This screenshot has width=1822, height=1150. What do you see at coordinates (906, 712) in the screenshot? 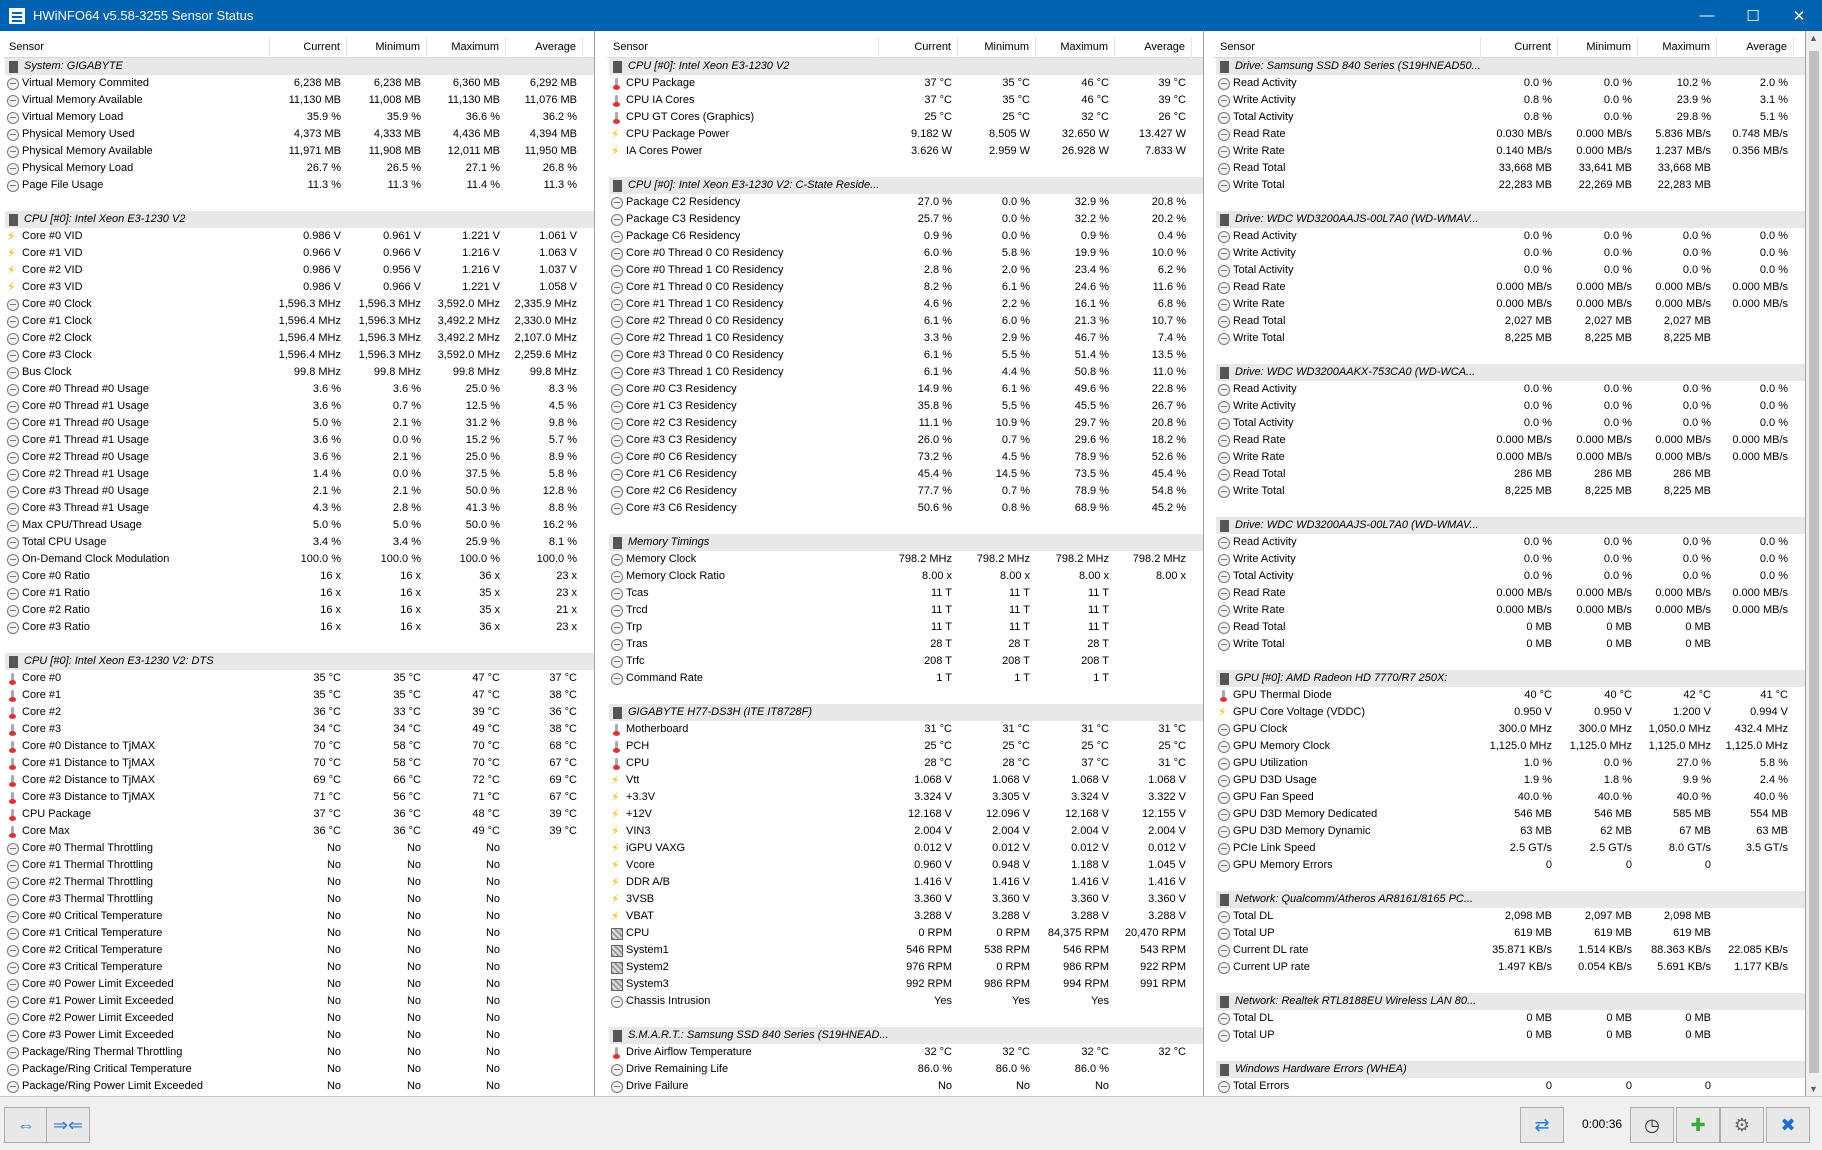
I see `sensor-group-header: GIGABYTE H77-DS3H (ITE IT8728F)` at bounding box center [906, 712].